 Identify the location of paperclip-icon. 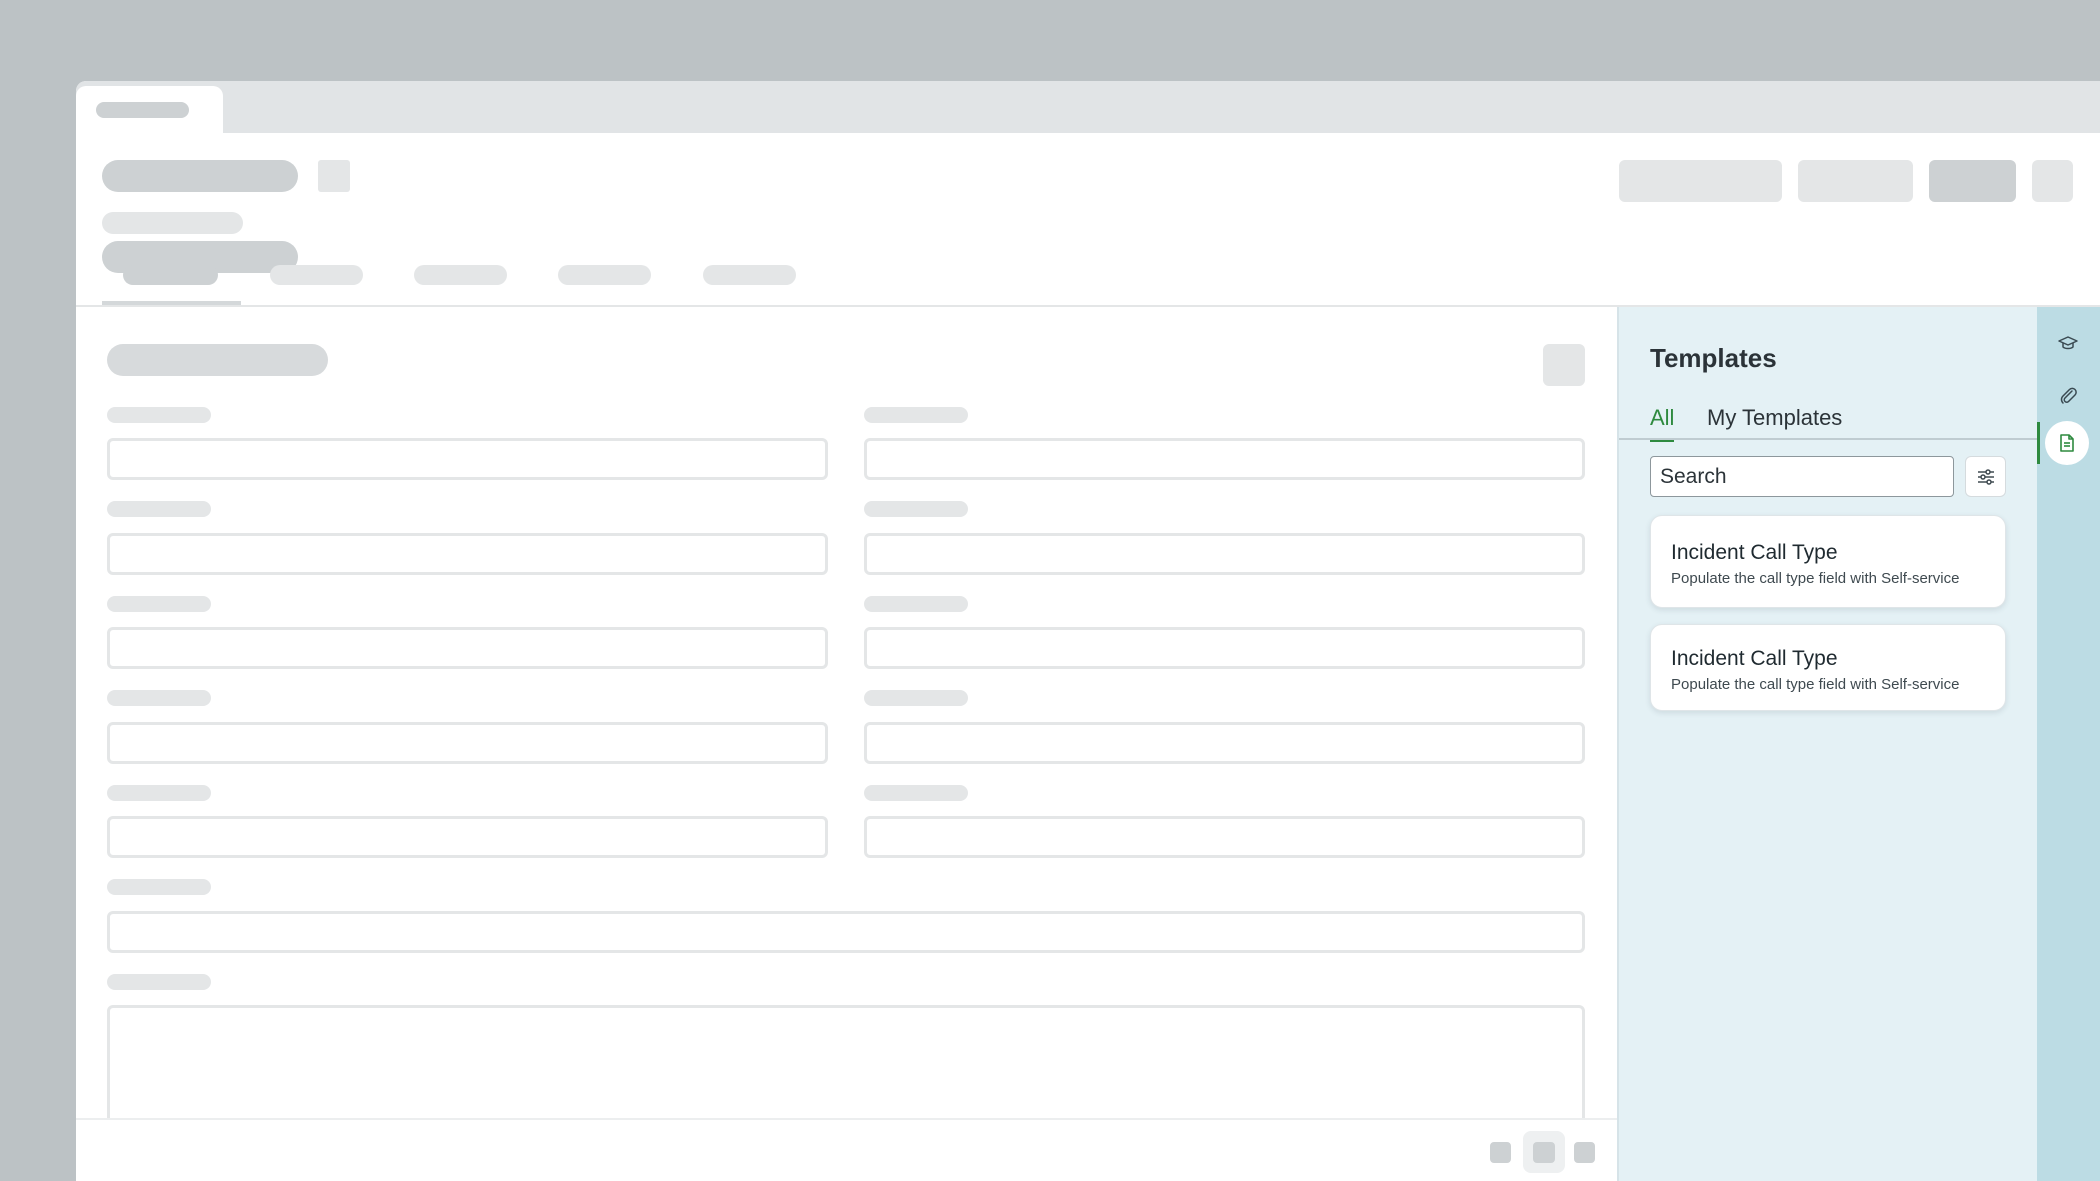
(2068, 395).